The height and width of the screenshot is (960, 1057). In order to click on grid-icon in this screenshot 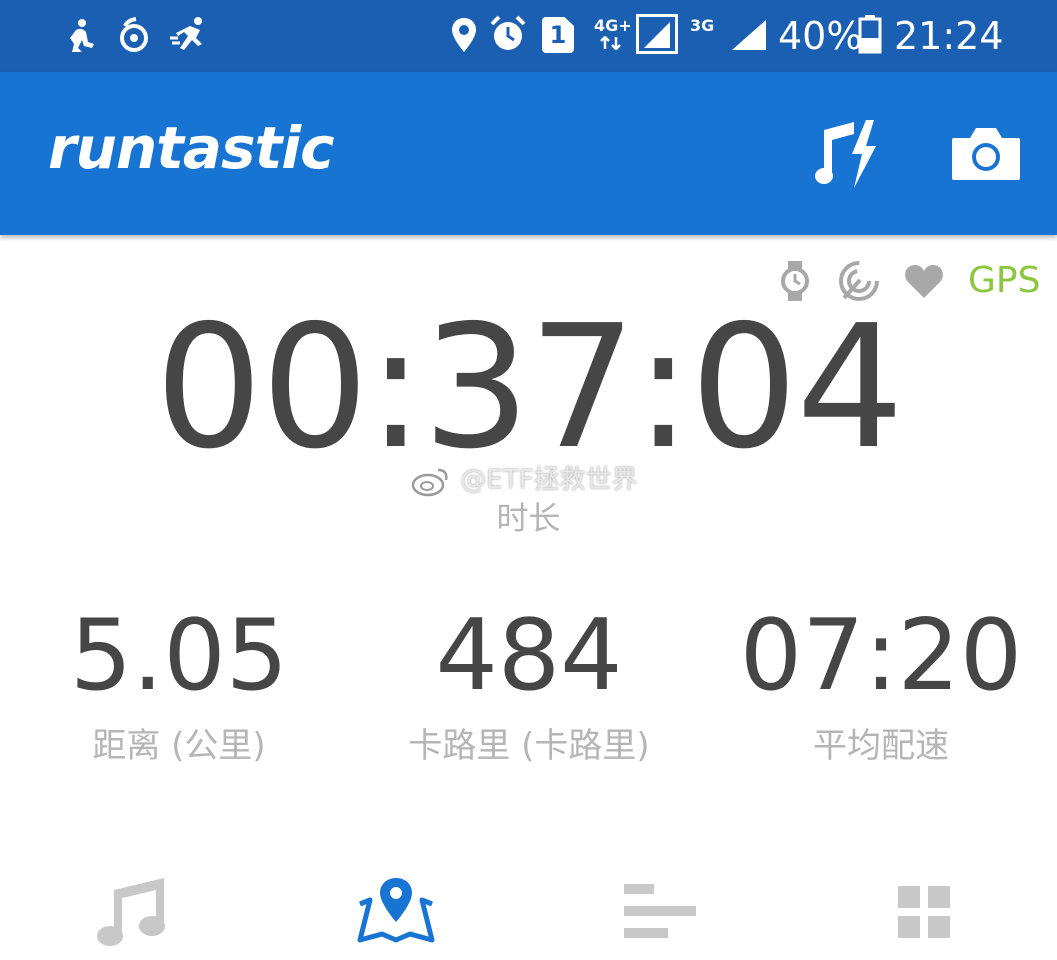, I will do `click(924, 912)`.